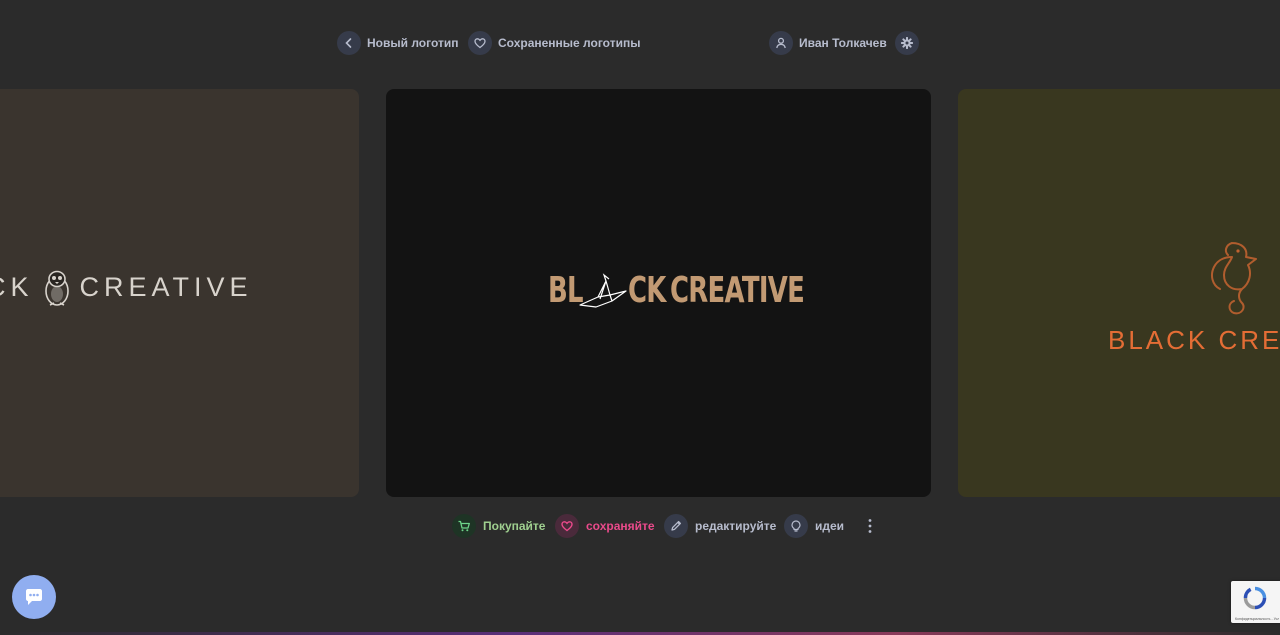 This screenshot has height=635, width=1280. I want to click on chevron-left-icon, so click(349, 43).